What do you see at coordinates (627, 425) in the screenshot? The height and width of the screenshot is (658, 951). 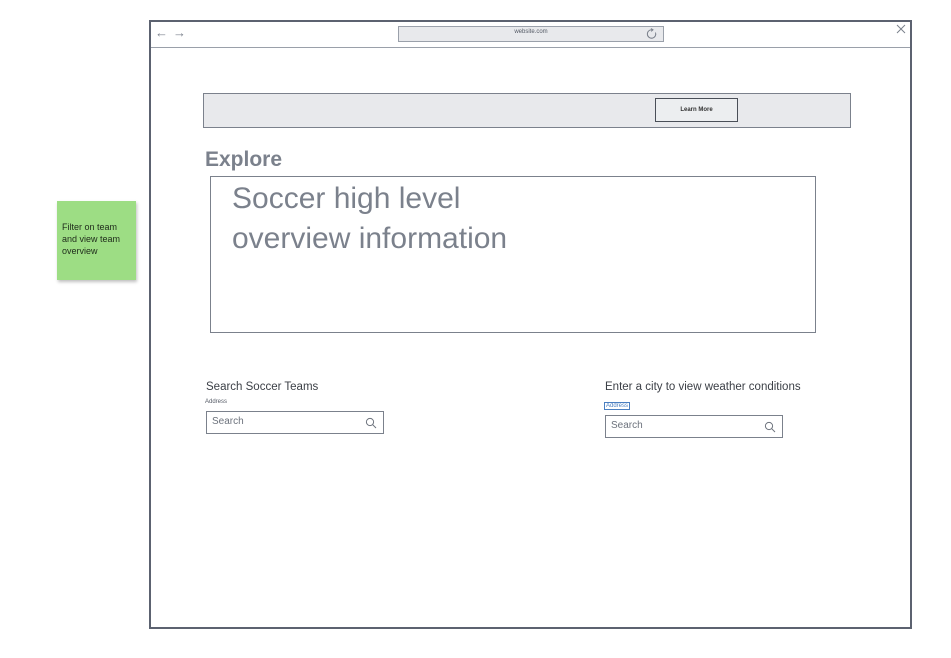 I see `weather-search-placeholder: Search` at bounding box center [627, 425].